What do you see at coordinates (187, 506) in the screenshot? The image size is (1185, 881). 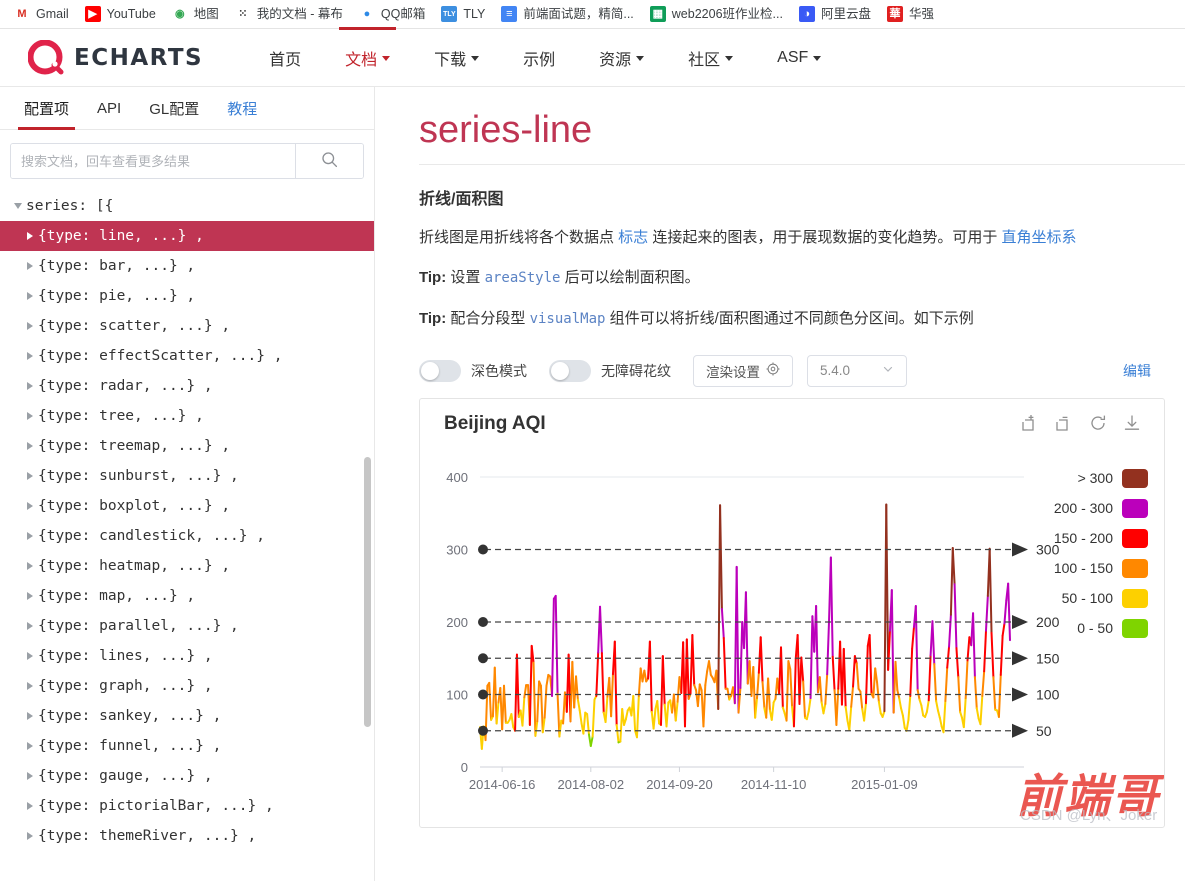 I see `tree-item: {type: boxplot, ...} ,` at bounding box center [187, 506].